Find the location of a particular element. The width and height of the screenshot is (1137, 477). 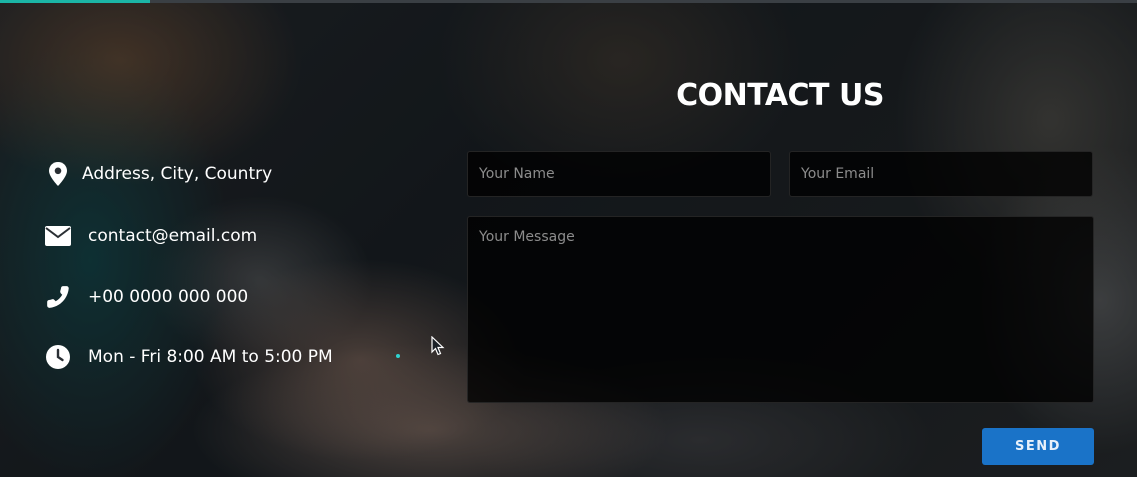

clock-icon is located at coordinates (58, 357).